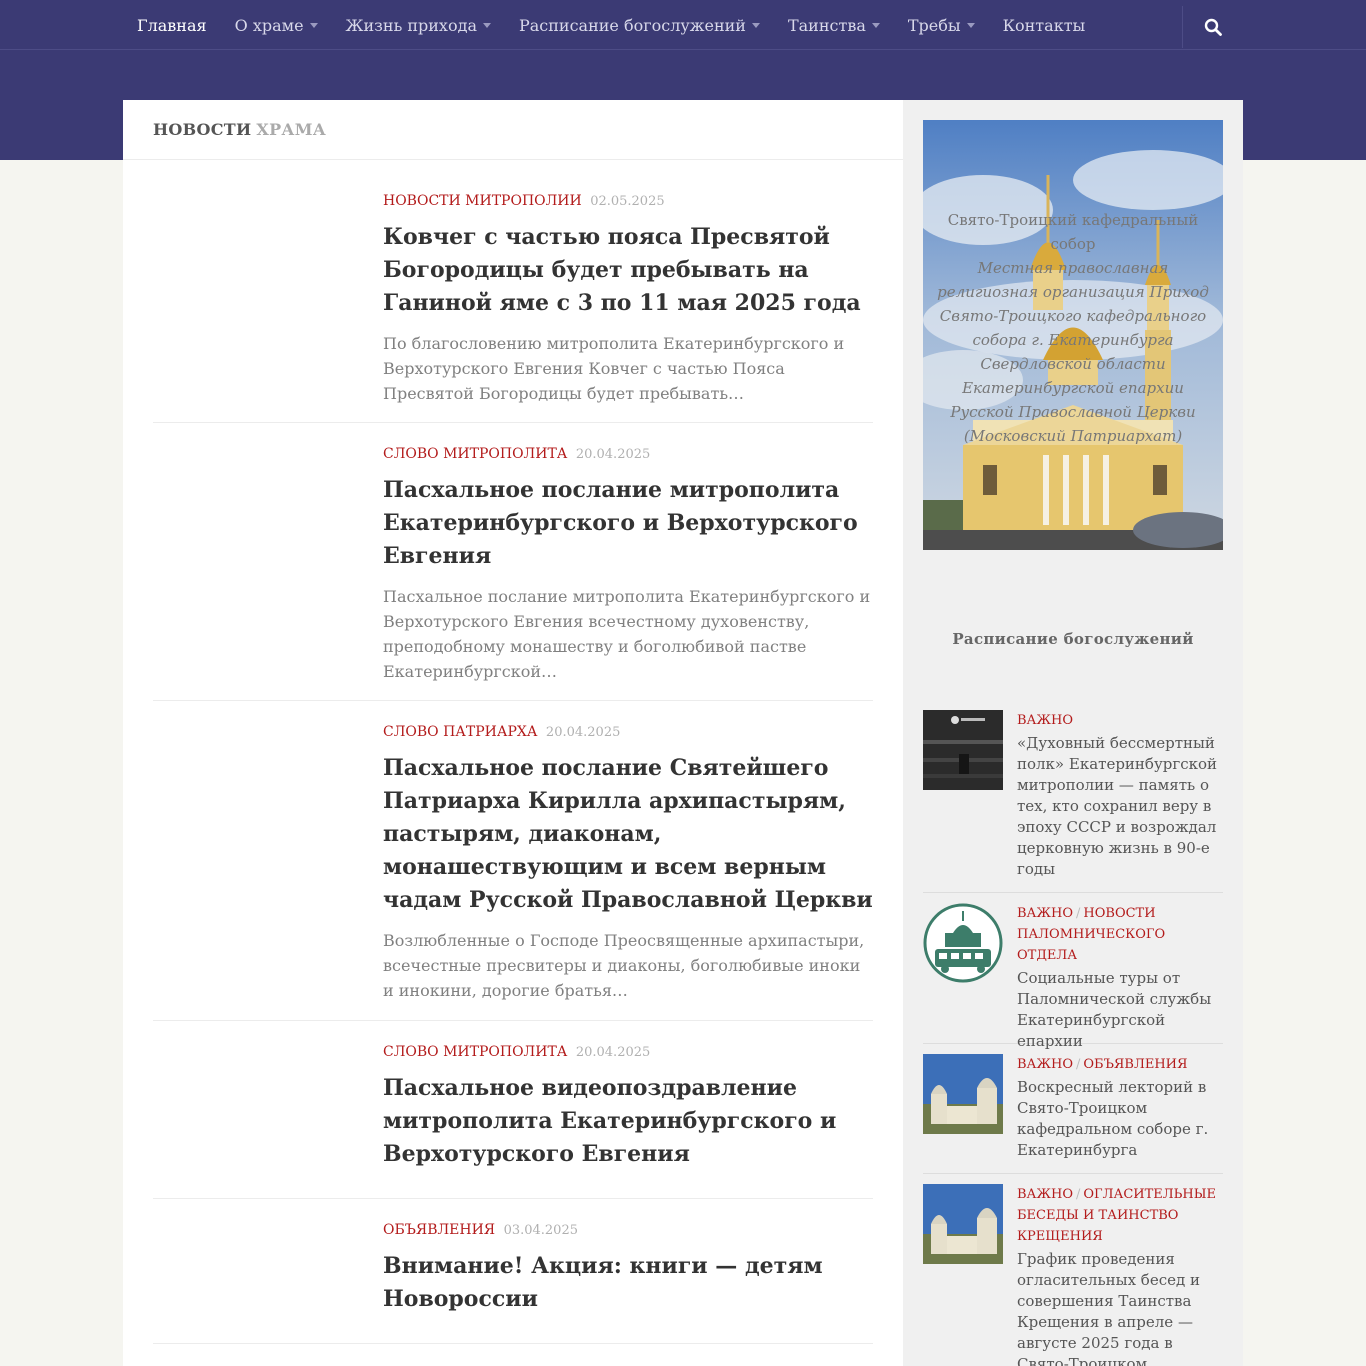 The image size is (1366, 1366). I want to click on nav-item-label: О храме, so click(269, 25).